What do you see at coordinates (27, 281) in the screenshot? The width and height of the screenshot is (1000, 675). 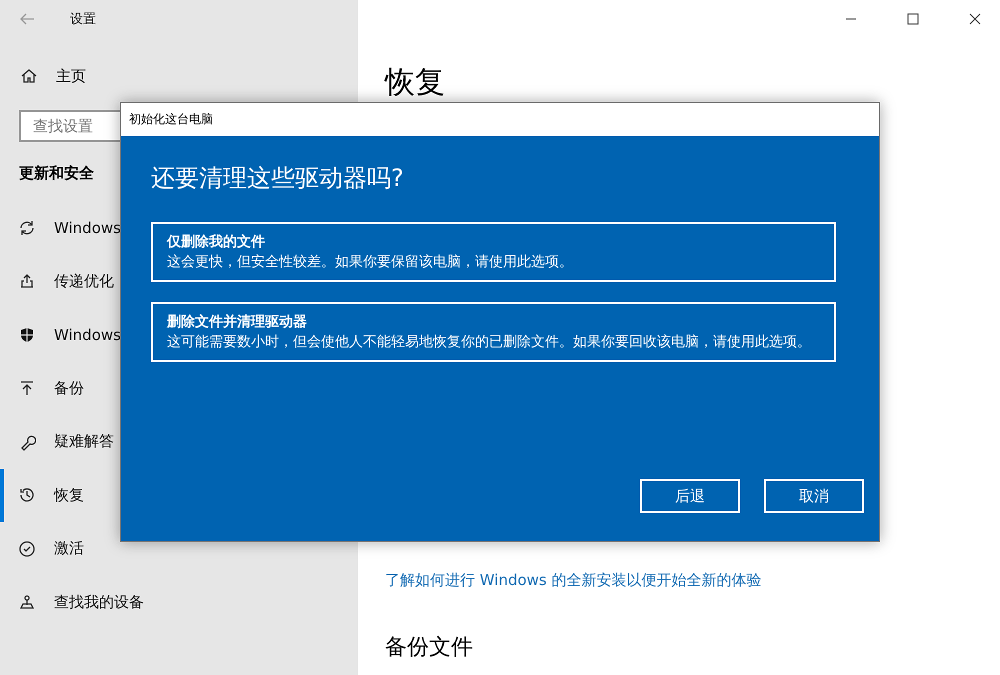 I see `upload-icon` at bounding box center [27, 281].